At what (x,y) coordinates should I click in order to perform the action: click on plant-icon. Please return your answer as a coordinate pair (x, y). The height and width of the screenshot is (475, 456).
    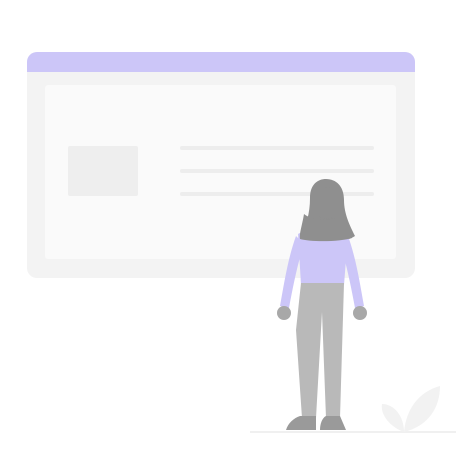
    Looking at the image, I should click on (410, 409).